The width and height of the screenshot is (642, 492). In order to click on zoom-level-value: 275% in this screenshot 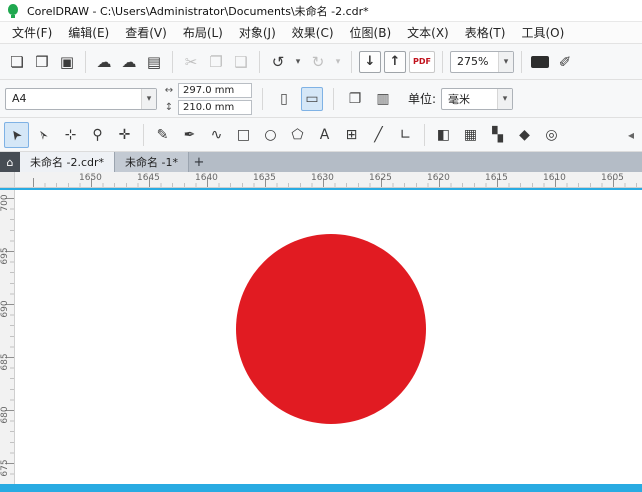, I will do `click(473, 61)`.